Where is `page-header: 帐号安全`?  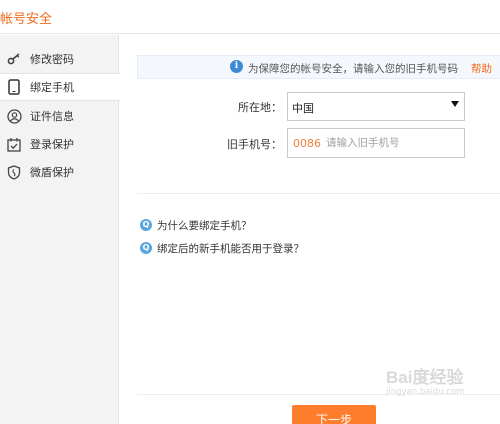 page-header: 帐号安全 is located at coordinates (250, 17).